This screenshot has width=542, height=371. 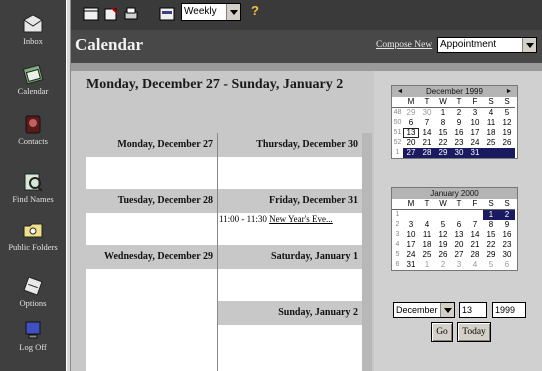 I want to click on print-icon, so click(x=131, y=14).